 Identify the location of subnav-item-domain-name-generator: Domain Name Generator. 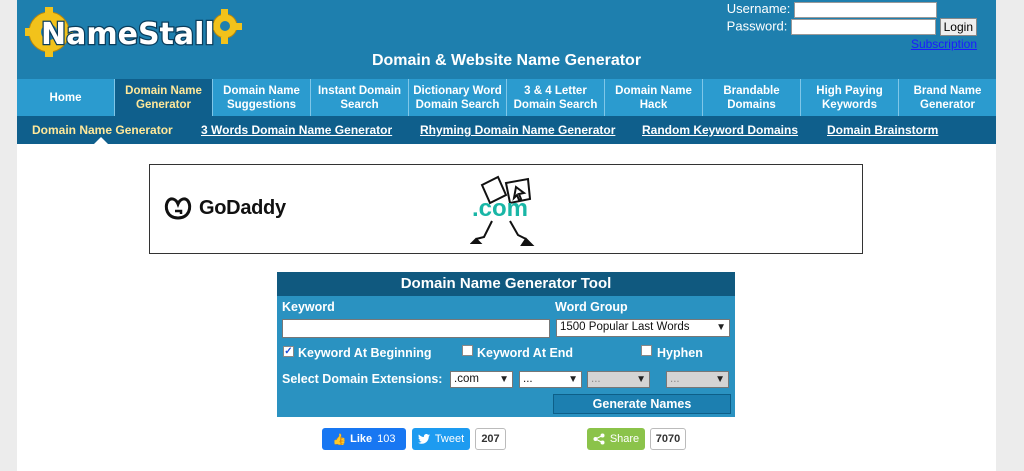
(102, 130).